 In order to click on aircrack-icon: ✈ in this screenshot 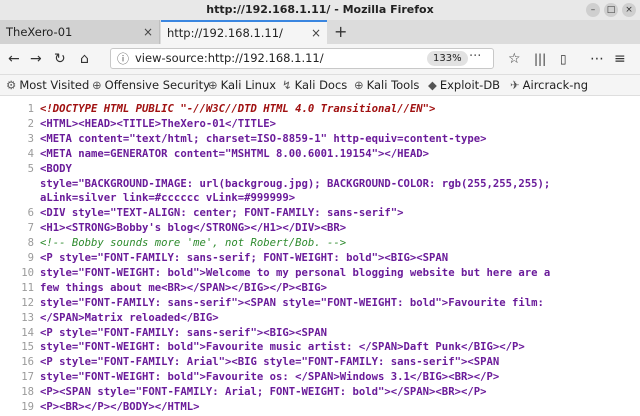, I will do `click(515, 85)`.